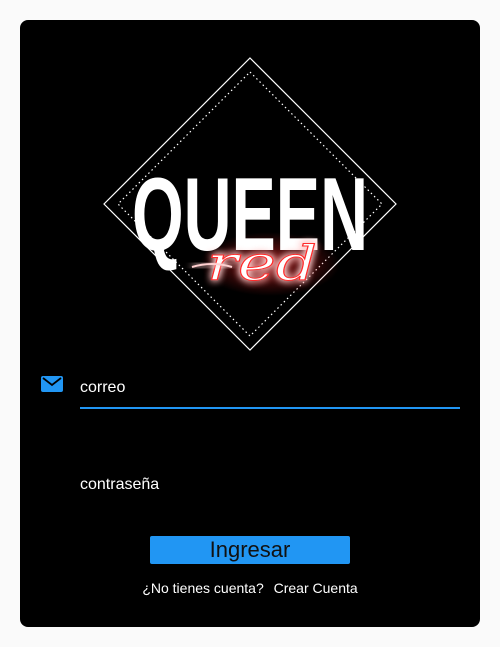  I want to click on email-underline, so click(270, 408).